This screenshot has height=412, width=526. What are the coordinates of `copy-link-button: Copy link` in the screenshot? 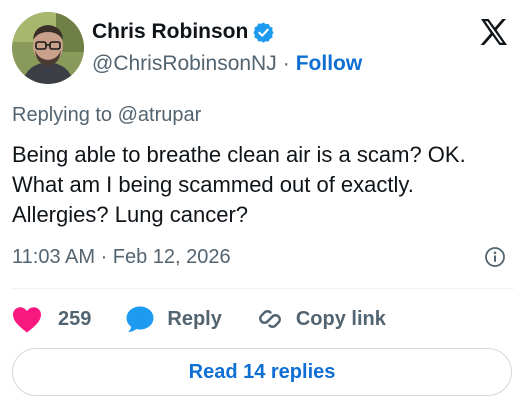 It's located at (321, 319).